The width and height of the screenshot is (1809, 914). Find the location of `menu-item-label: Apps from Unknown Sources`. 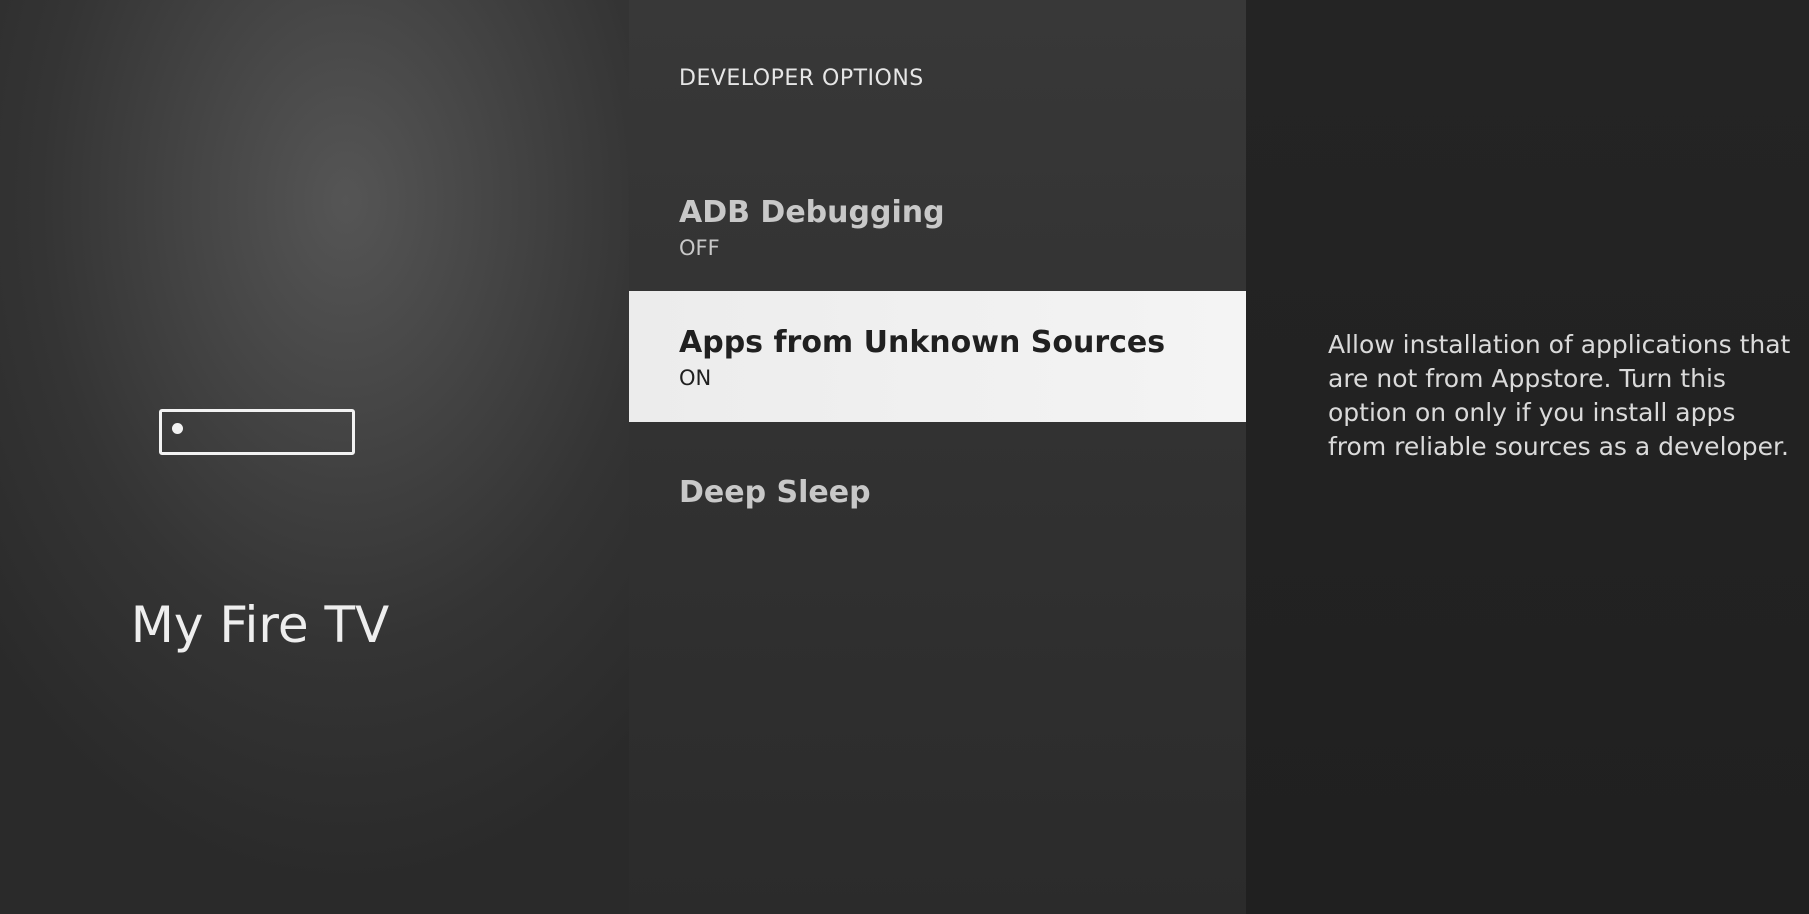

menu-item-label: Apps from Unknown Sources is located at coordinates (922, 342).